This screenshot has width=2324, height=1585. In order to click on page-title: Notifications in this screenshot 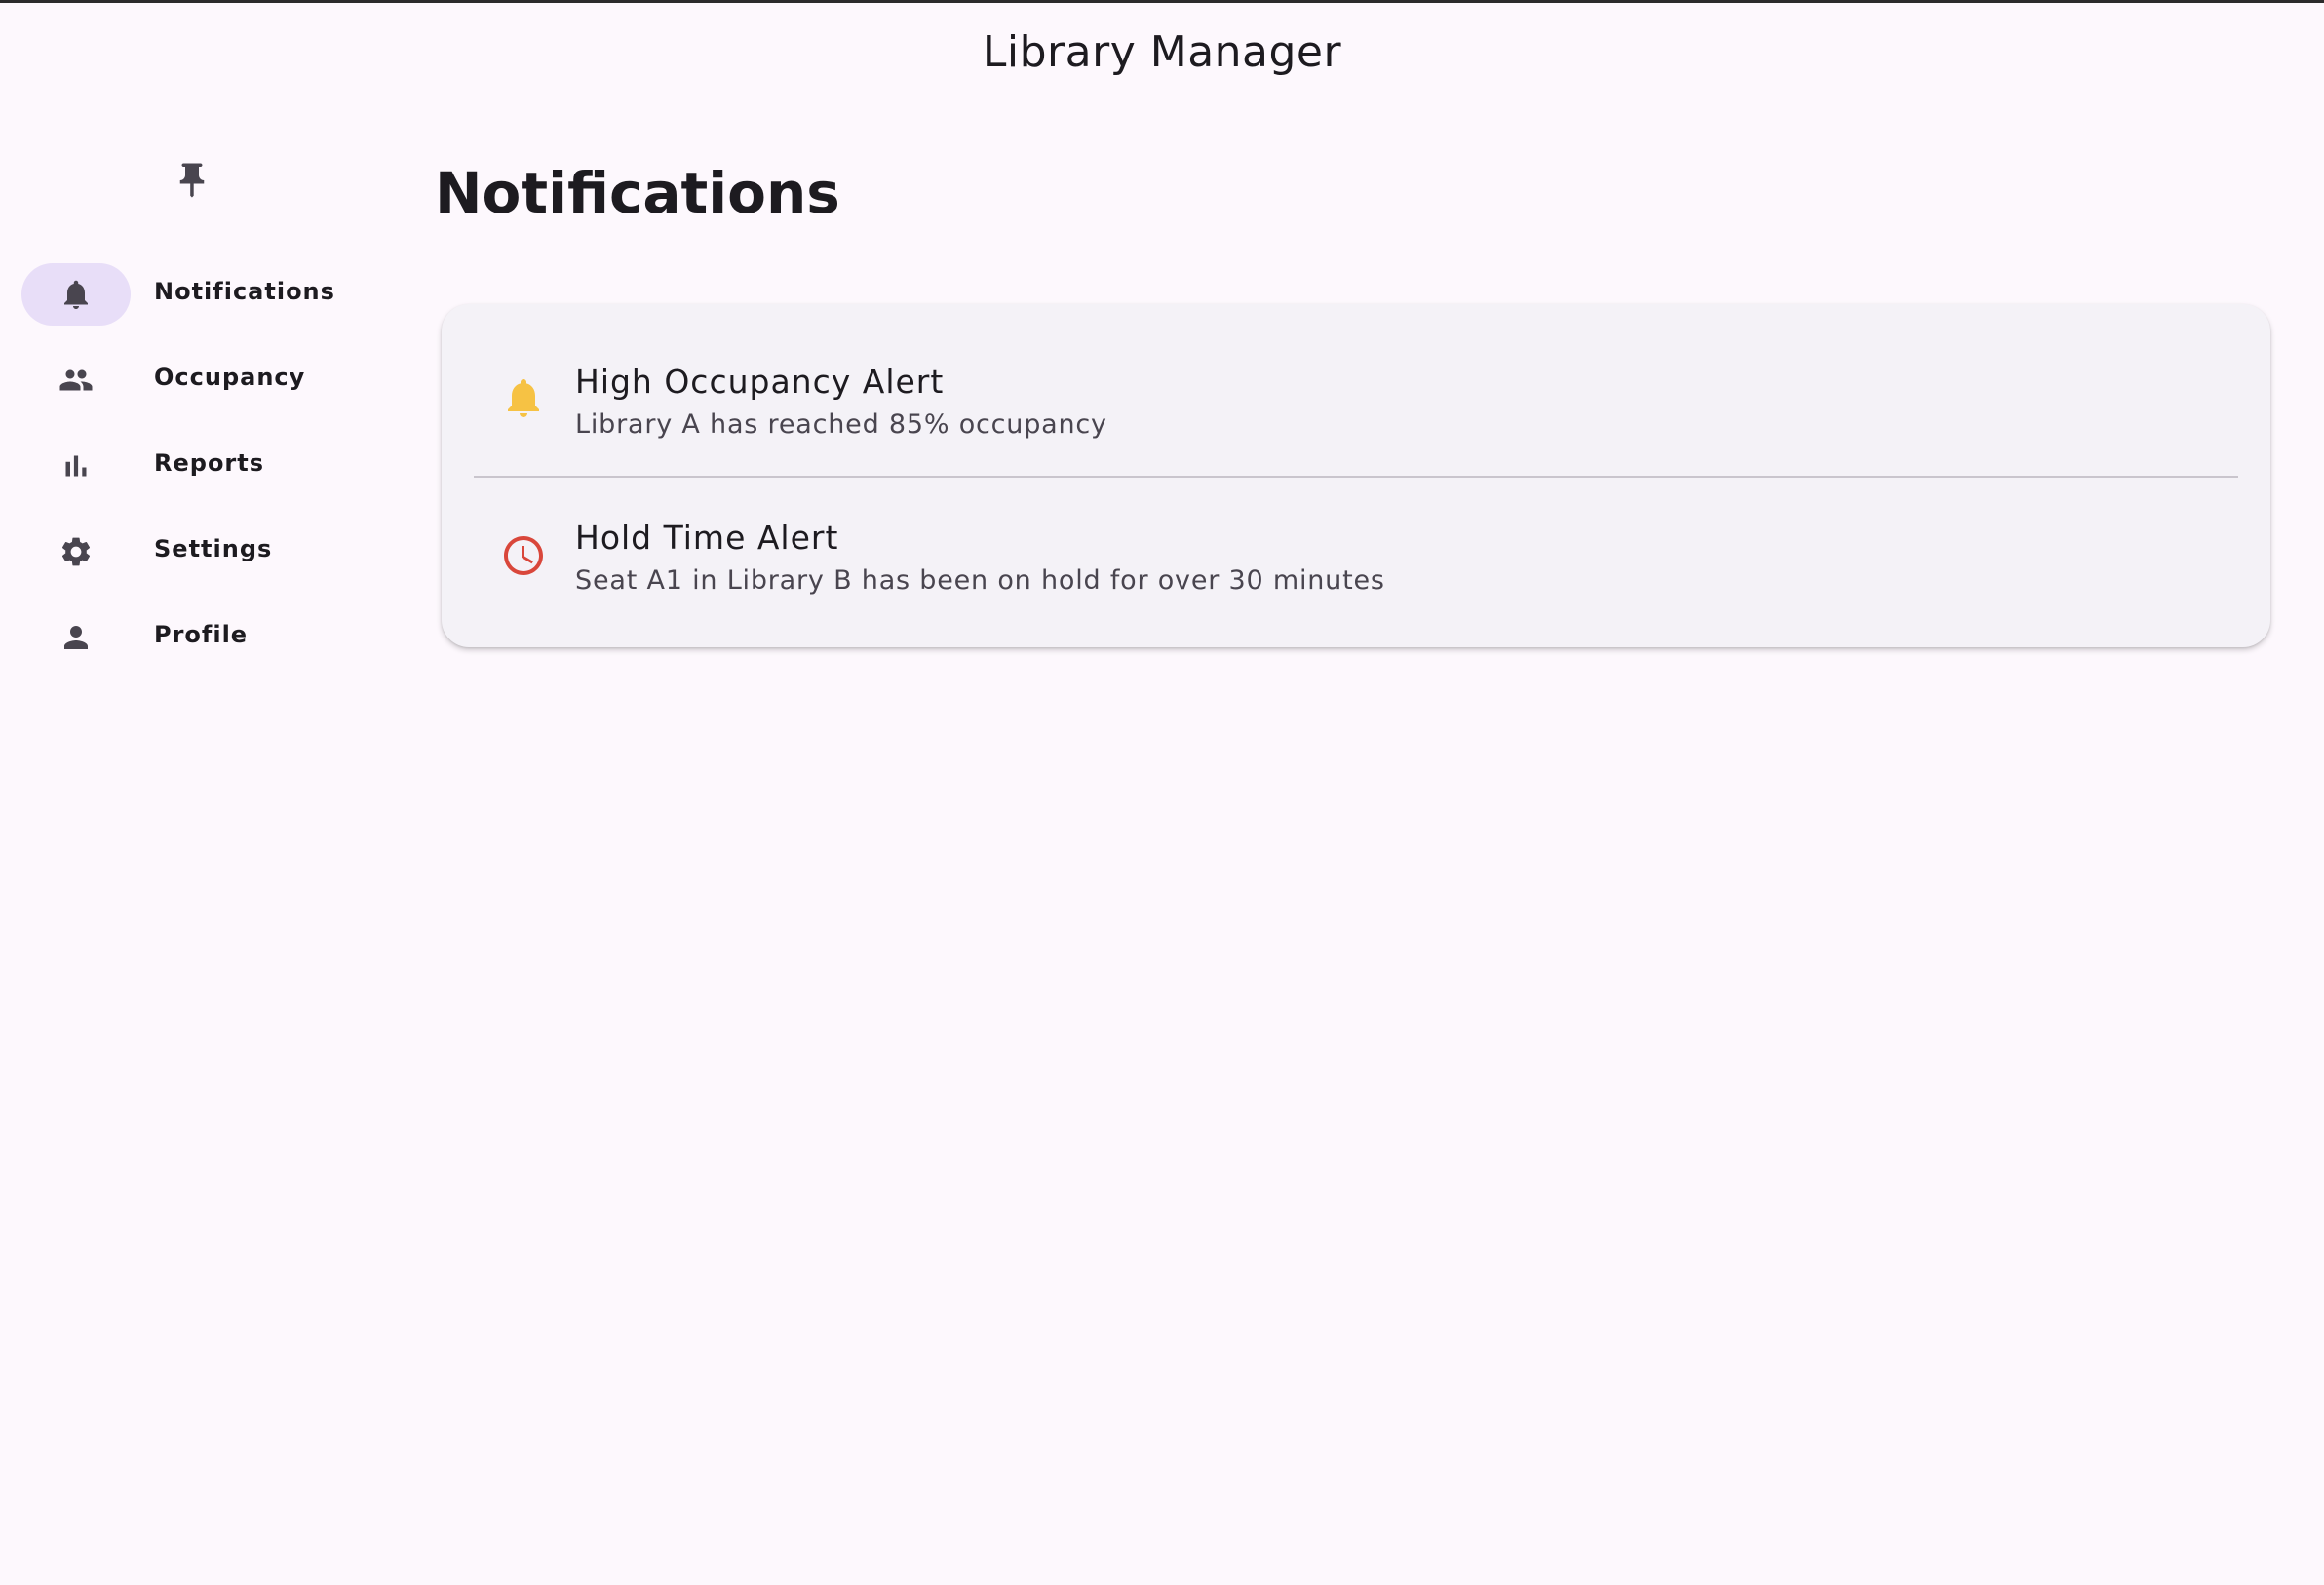, I will do `click(637, 193)`.